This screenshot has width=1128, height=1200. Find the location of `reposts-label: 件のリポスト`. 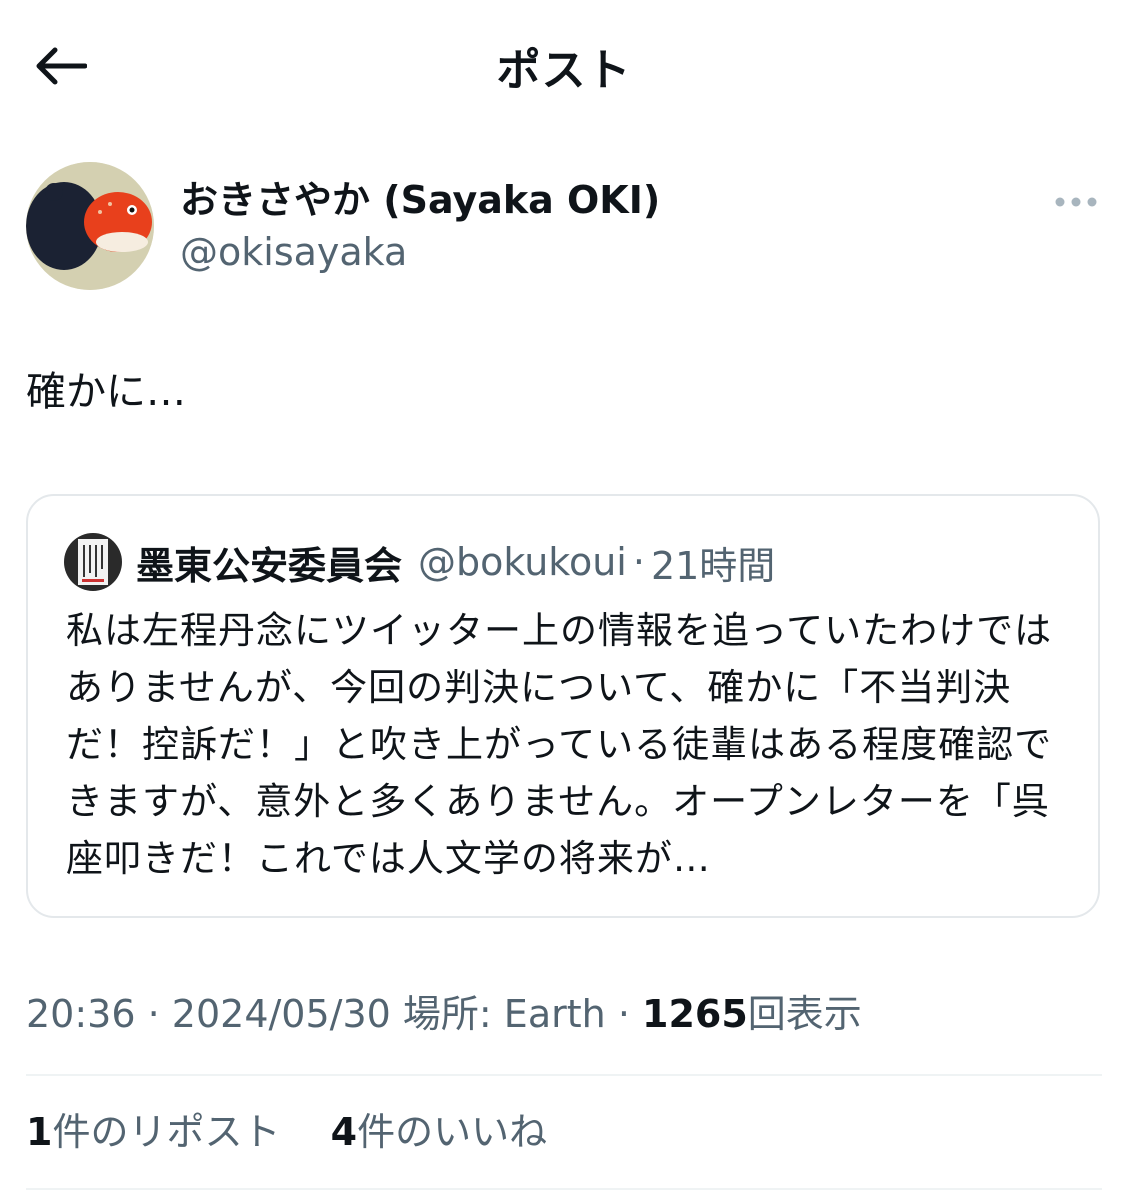

reposts-label: 件のリポスト is located at coordinates (166, 1132).